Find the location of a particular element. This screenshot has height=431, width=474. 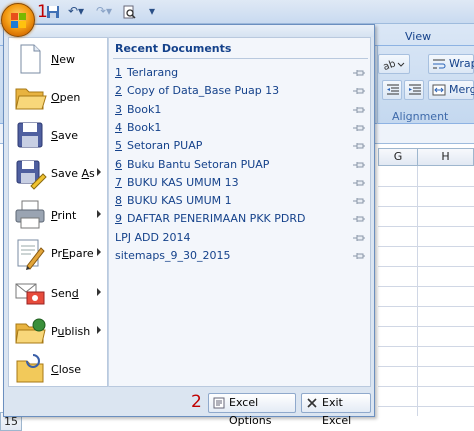

close-icon is located at coordinates (312, 403).